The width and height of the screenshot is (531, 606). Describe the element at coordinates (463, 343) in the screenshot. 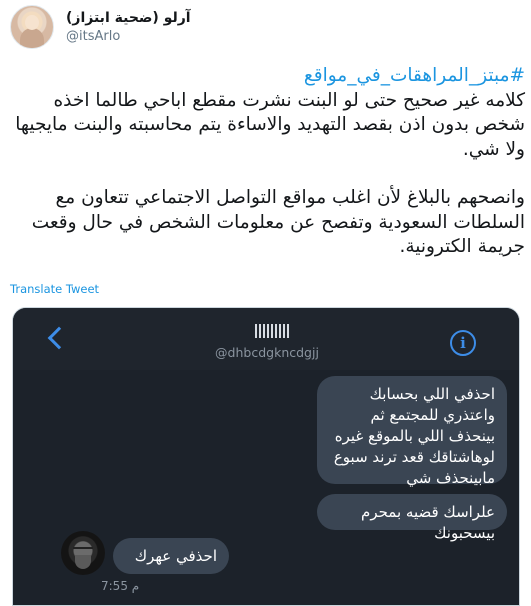

I see `info-icon: i` at that location.